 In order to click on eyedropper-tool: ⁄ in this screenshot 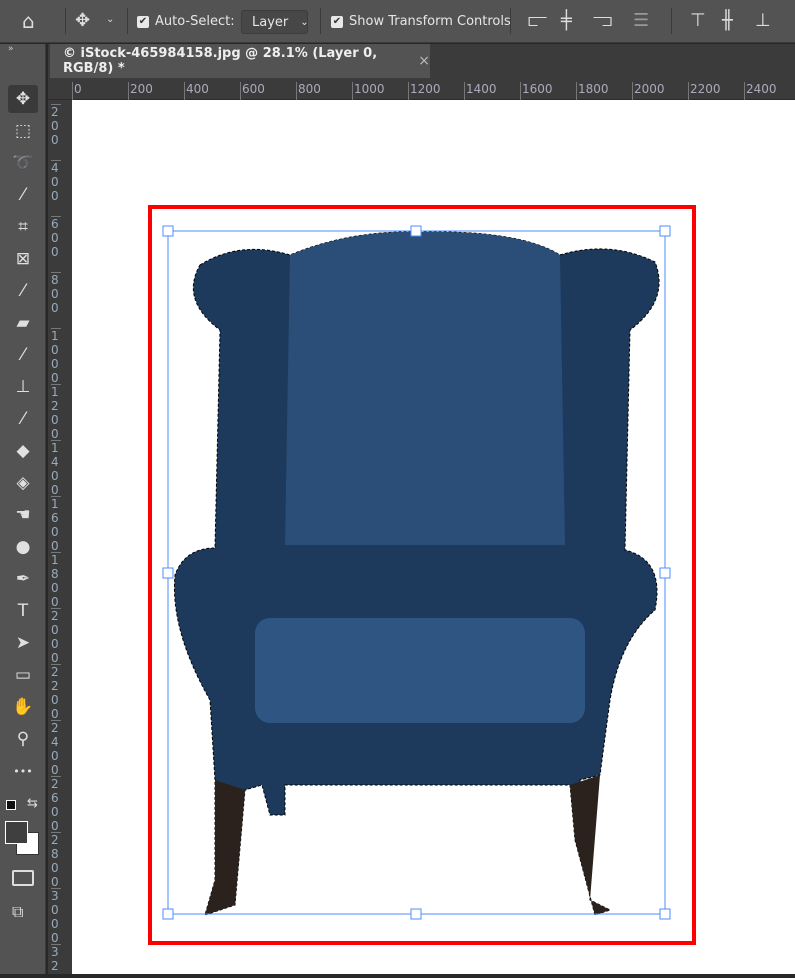, I will do `click(23, 291)`.